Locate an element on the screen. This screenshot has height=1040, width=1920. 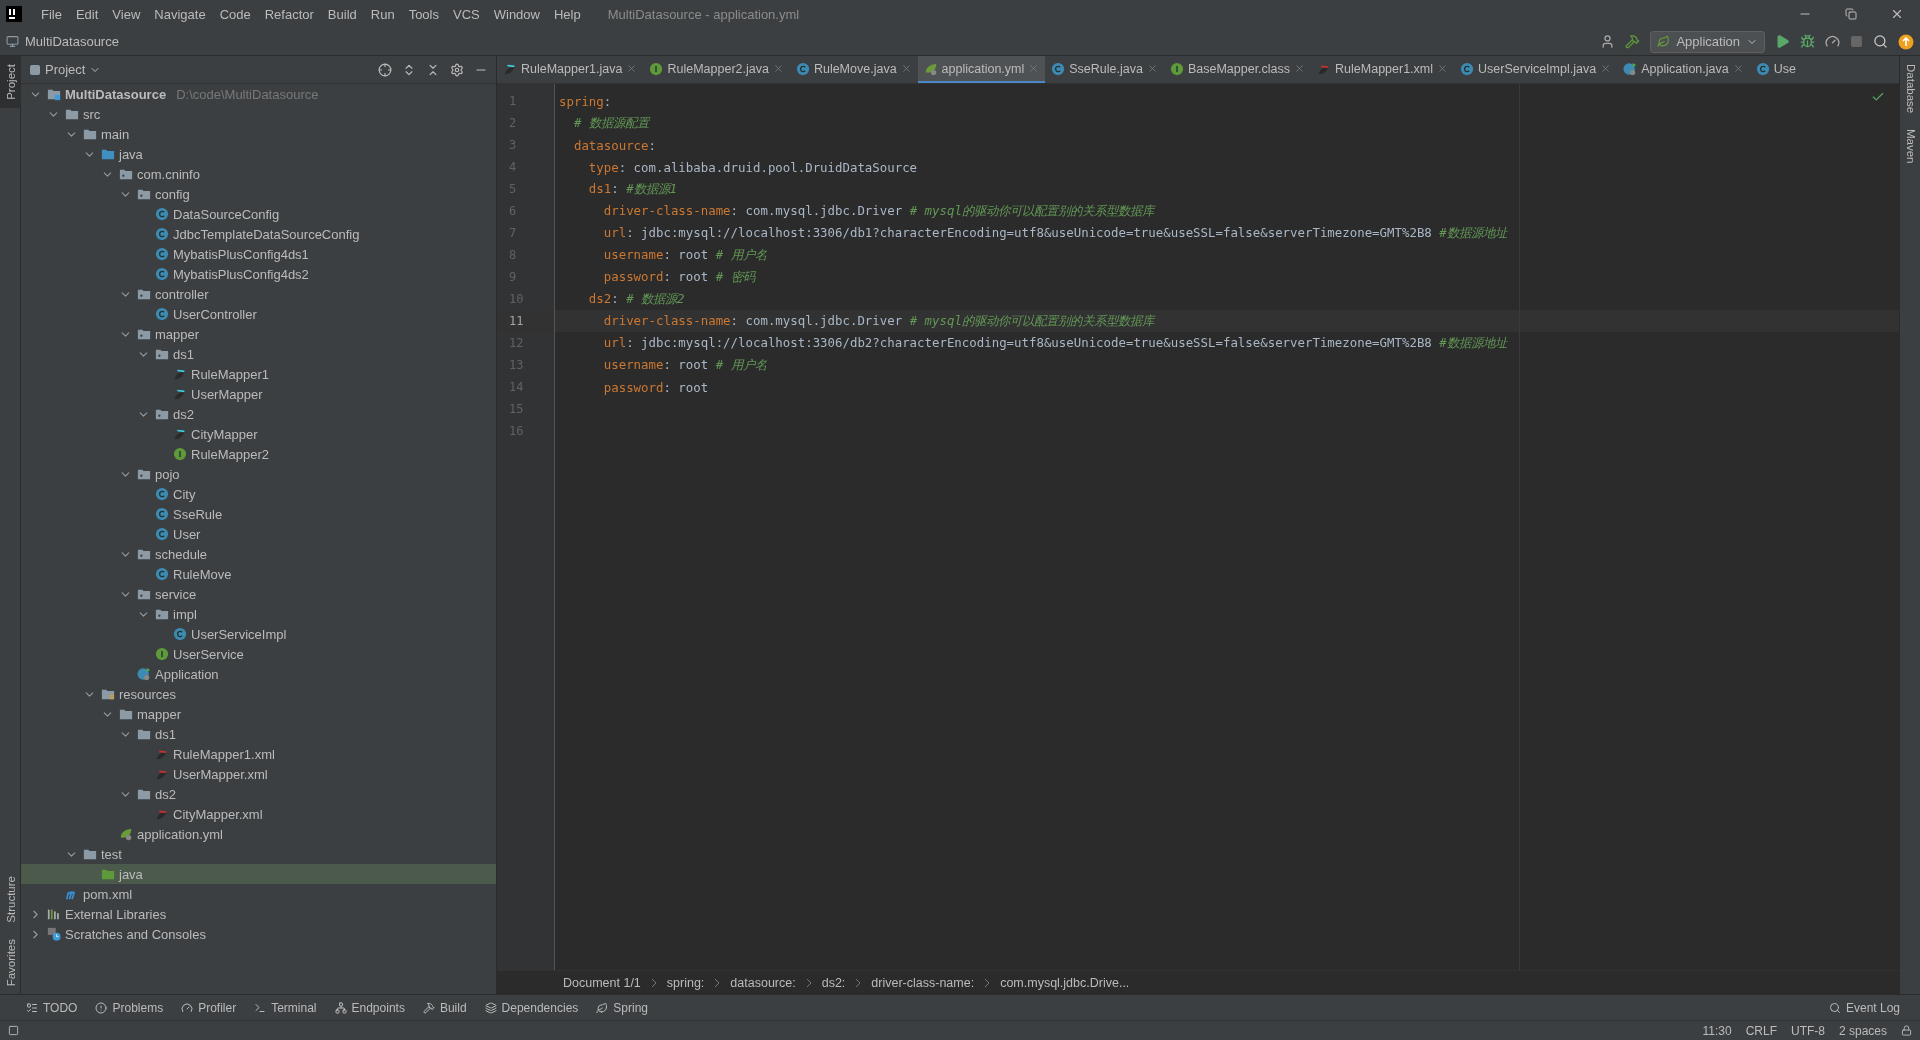
run-configuration-dropdown: Application is located at coordinates (1707, 41).